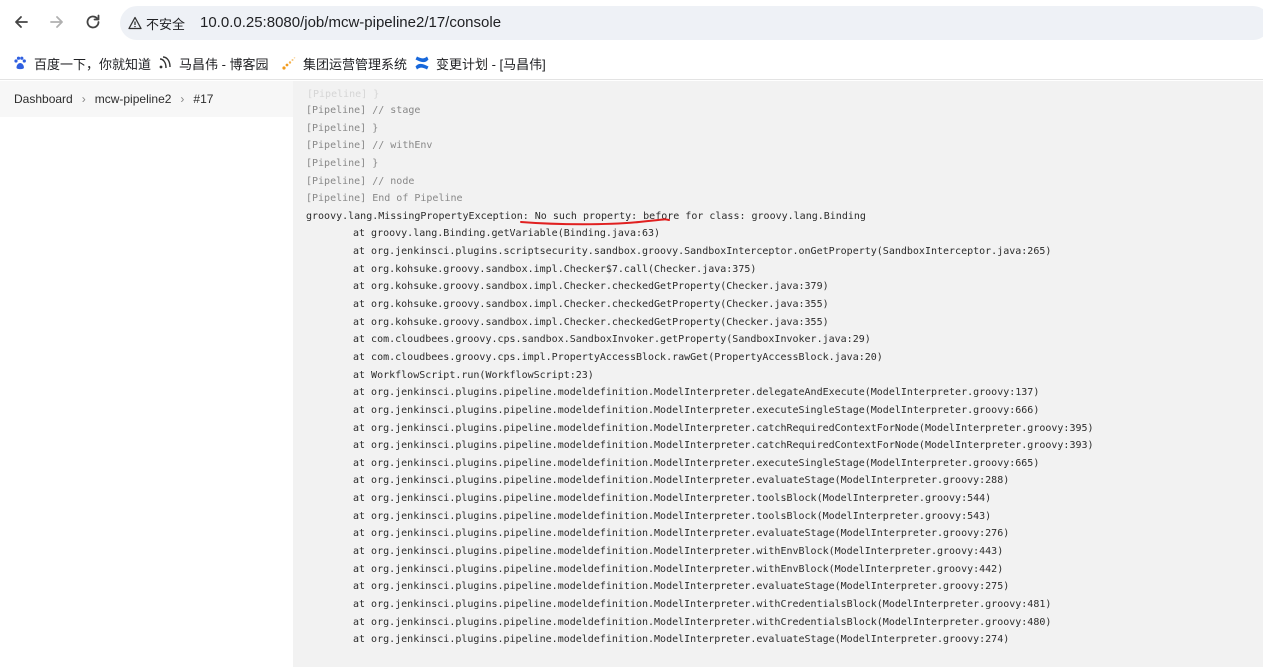 The height and width of the screenshot is (667, 1263). I want to click on forward-button, so click(57, 22).